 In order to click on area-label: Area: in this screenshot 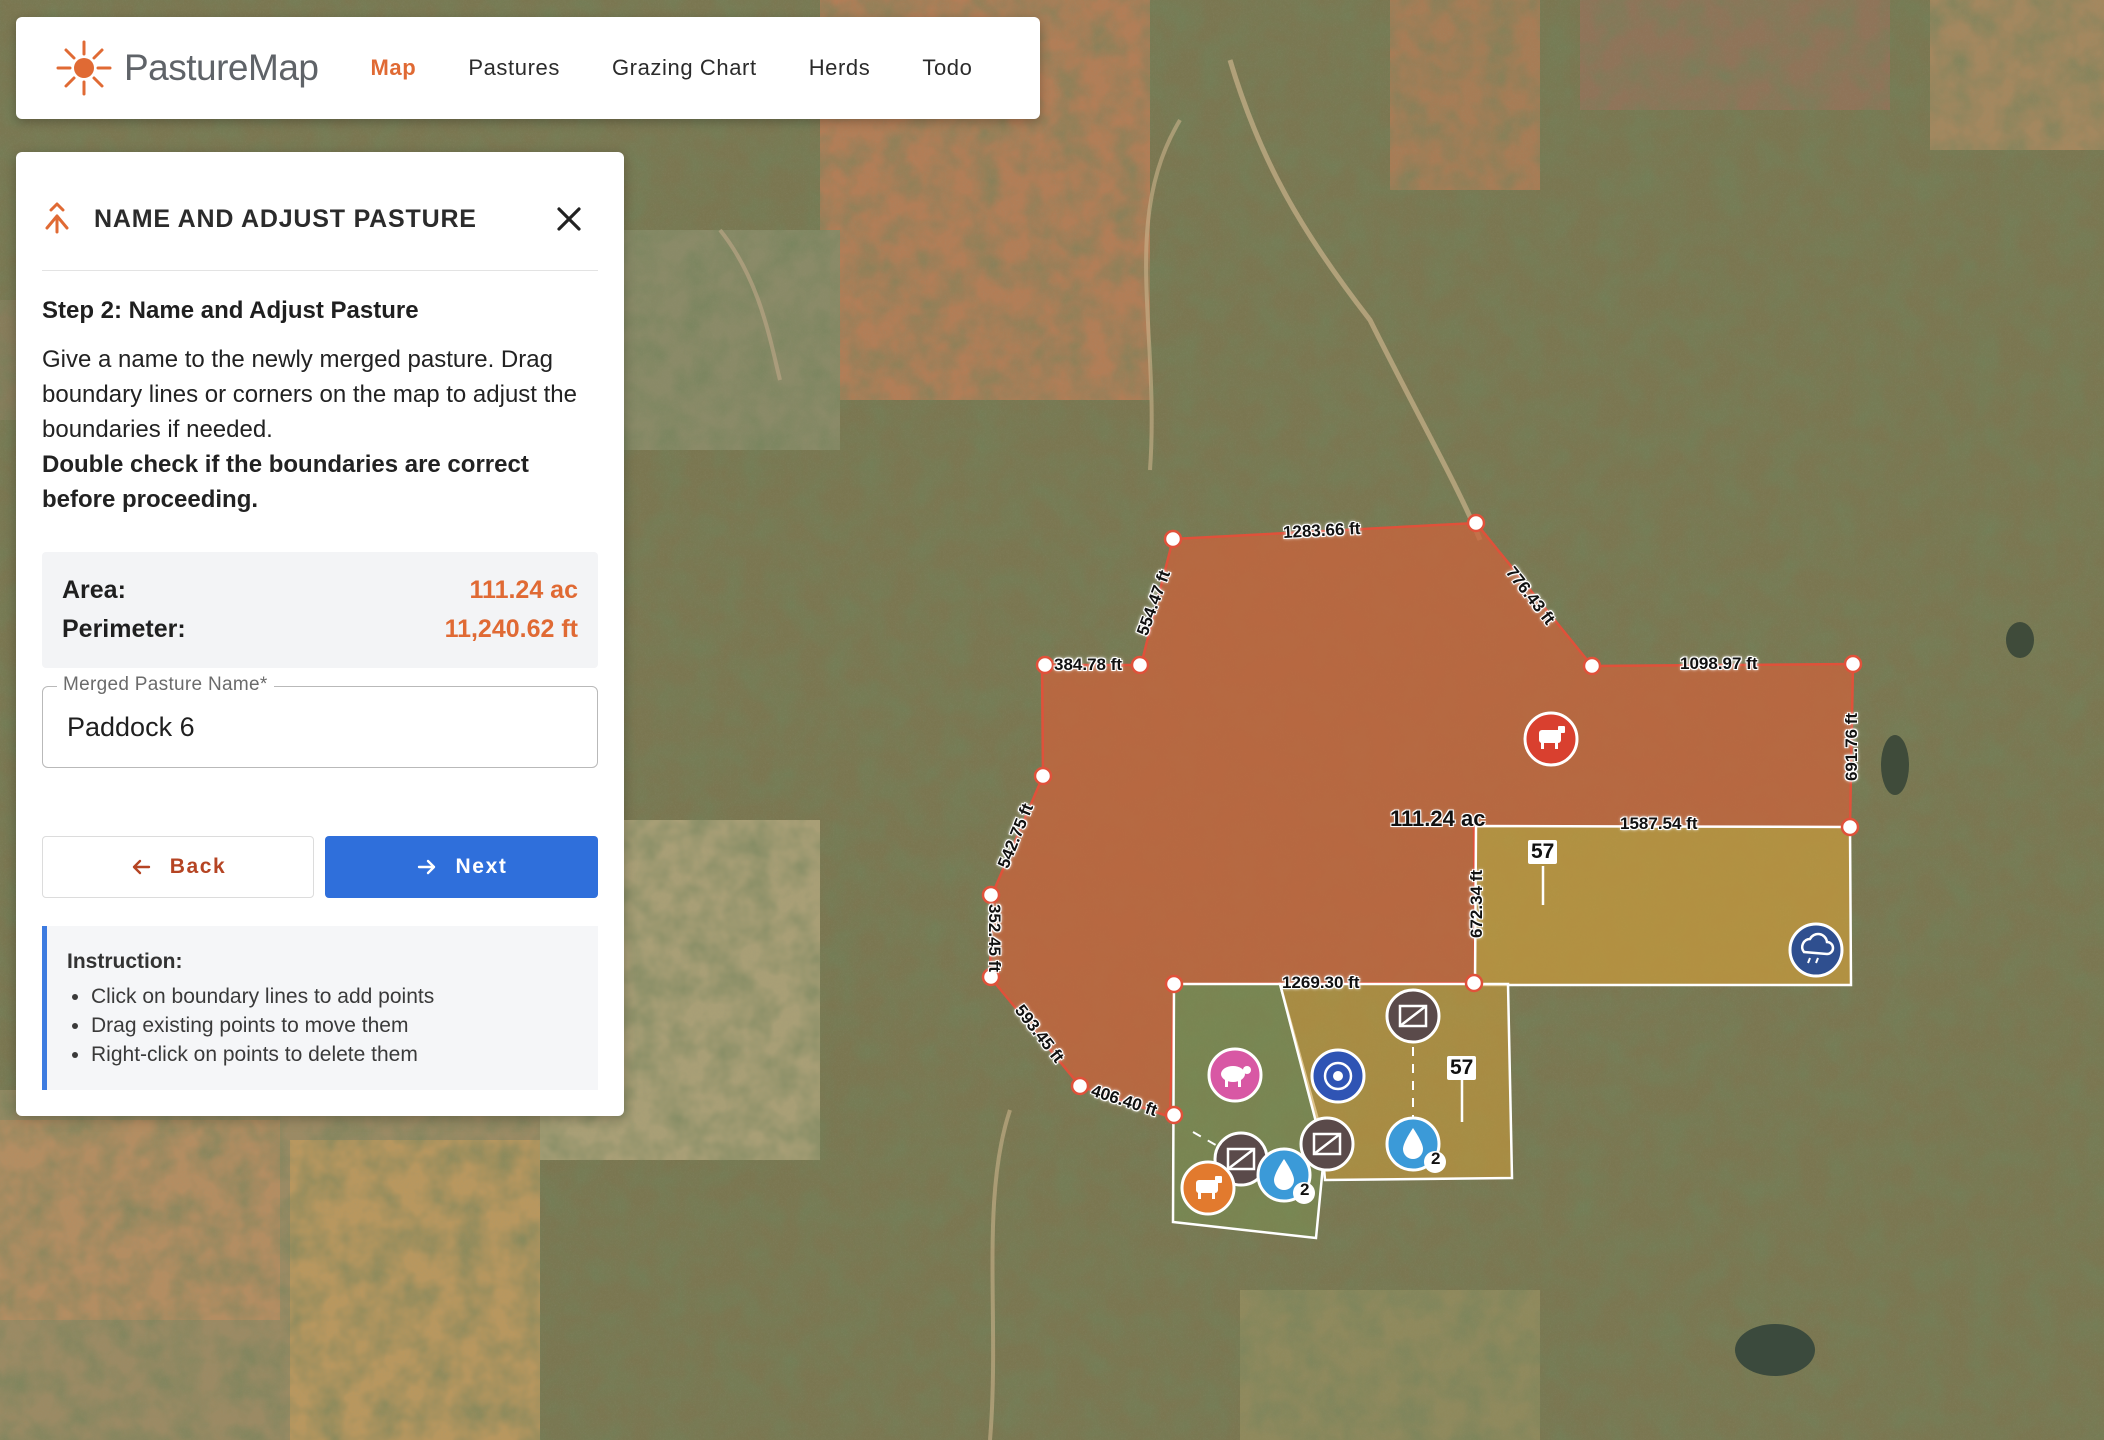, I will do `click(94, 590)`.